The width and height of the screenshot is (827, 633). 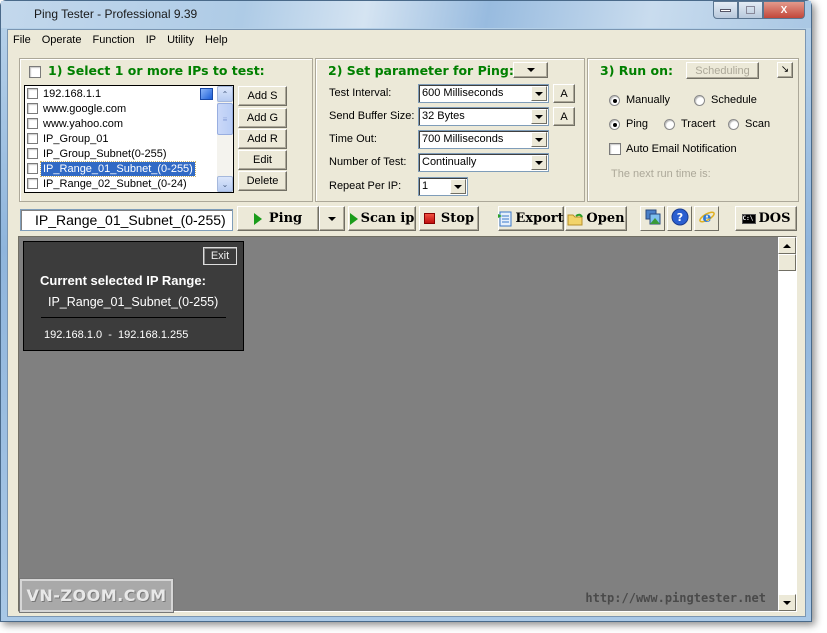 I want to click on expand-button: ↘, so click(x=785, y=70).